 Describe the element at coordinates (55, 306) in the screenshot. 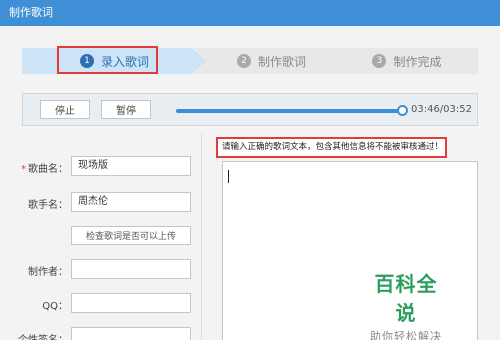

I see `qq-label: QQ：` at that location.